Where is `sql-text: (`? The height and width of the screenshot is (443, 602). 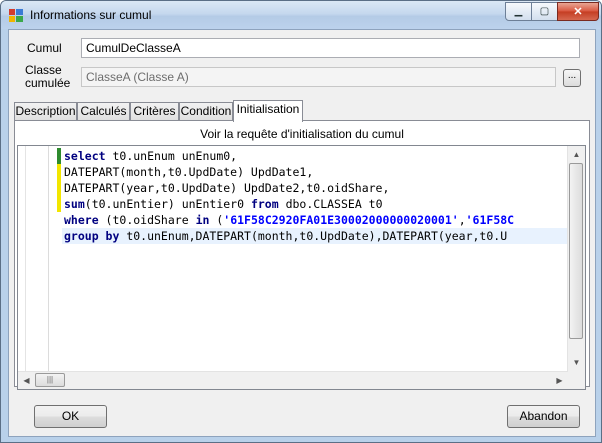
sql-text: ( is located at coordinates (216, 220).